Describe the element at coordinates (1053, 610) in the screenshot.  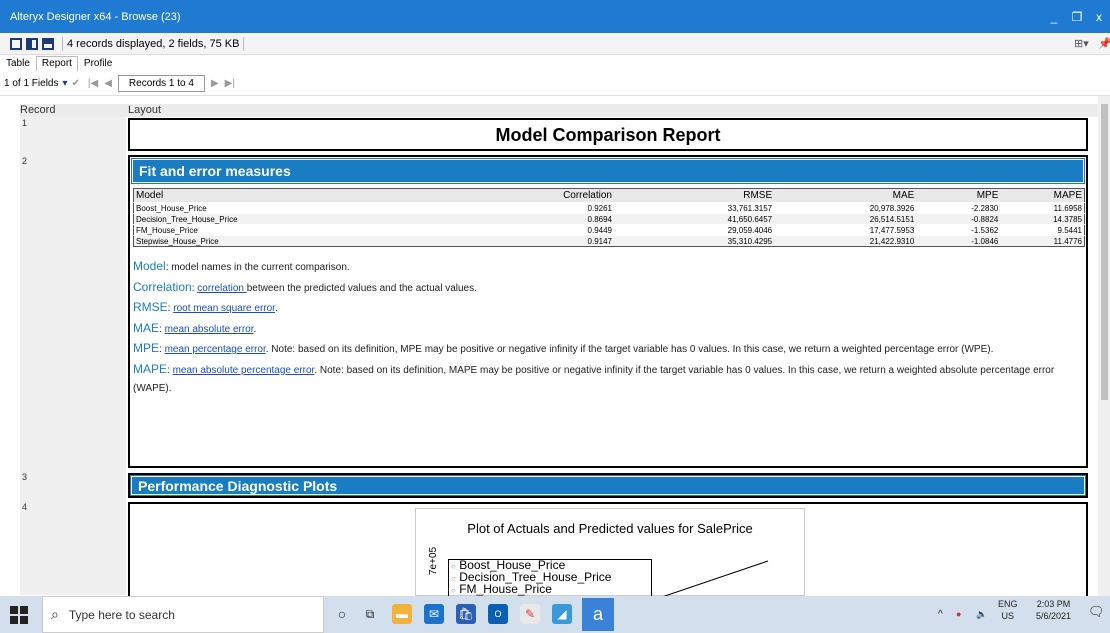
I see `clock: 2:03 PM 5/6/2021` at that location.